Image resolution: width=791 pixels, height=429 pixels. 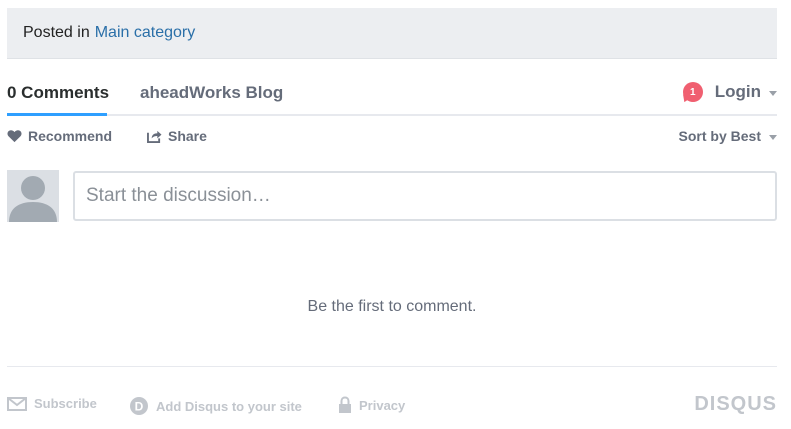 I want to click on recommend-label: Recommend, so click(x=70, y=136).